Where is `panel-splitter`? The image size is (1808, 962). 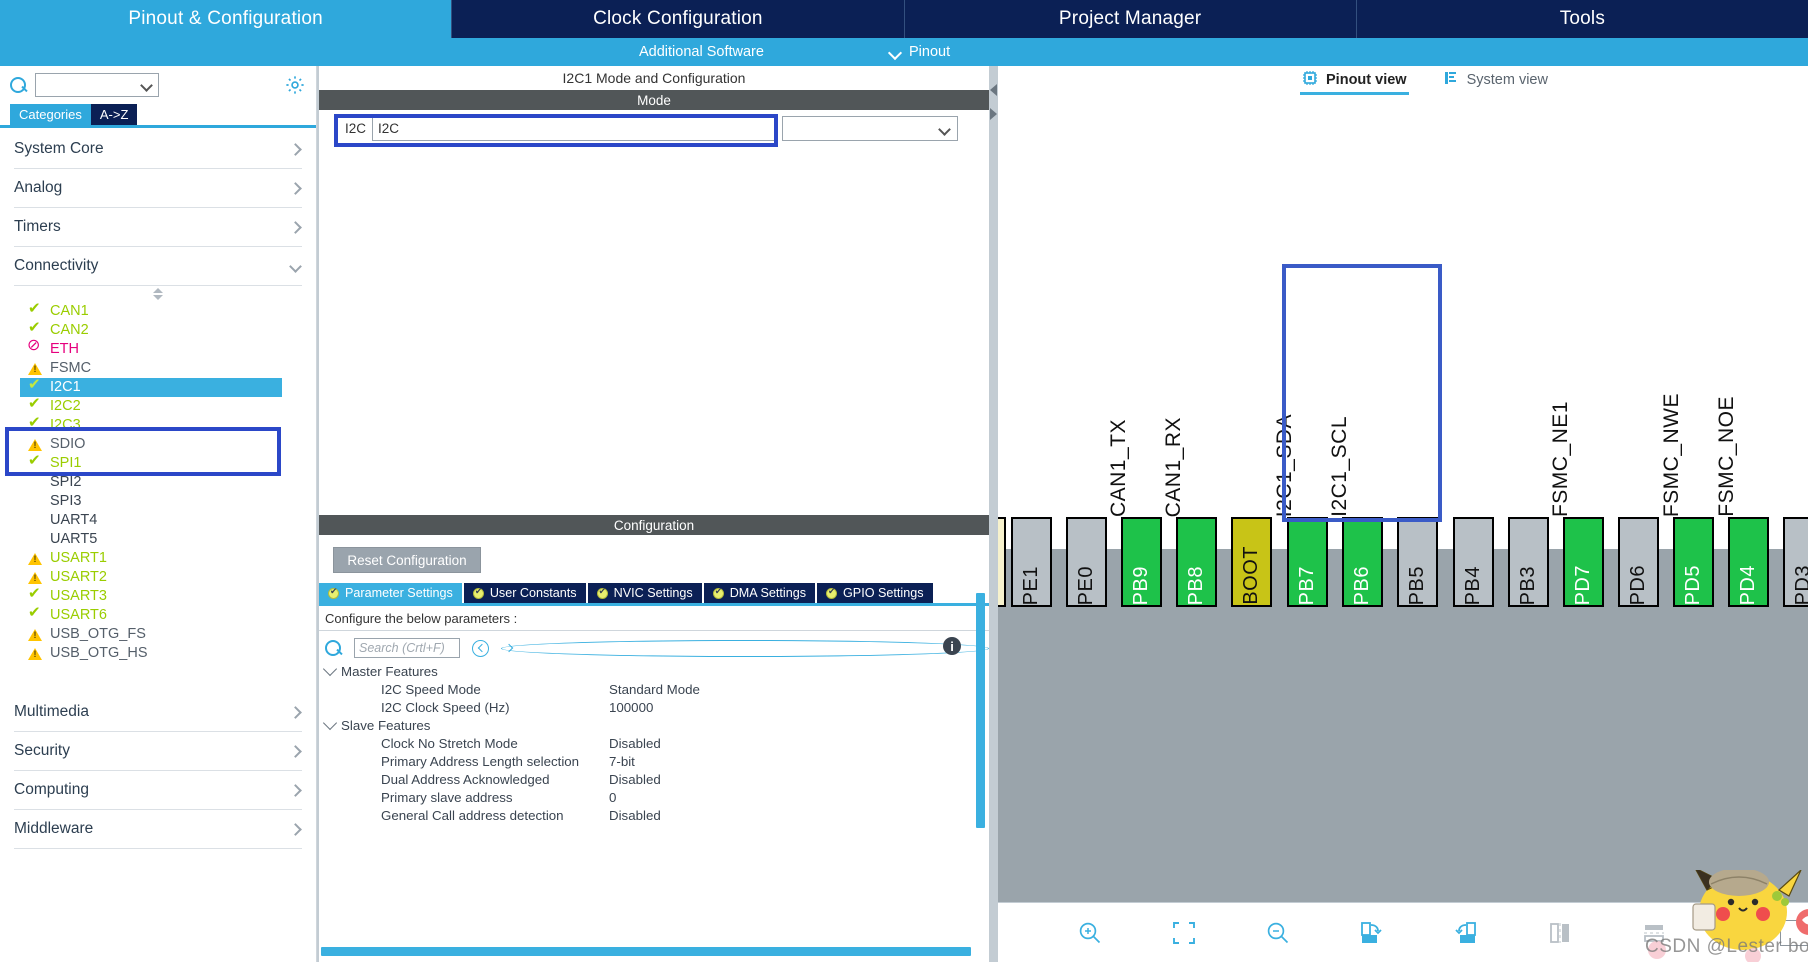
panel-splitter is located at coordinates (993, 514).